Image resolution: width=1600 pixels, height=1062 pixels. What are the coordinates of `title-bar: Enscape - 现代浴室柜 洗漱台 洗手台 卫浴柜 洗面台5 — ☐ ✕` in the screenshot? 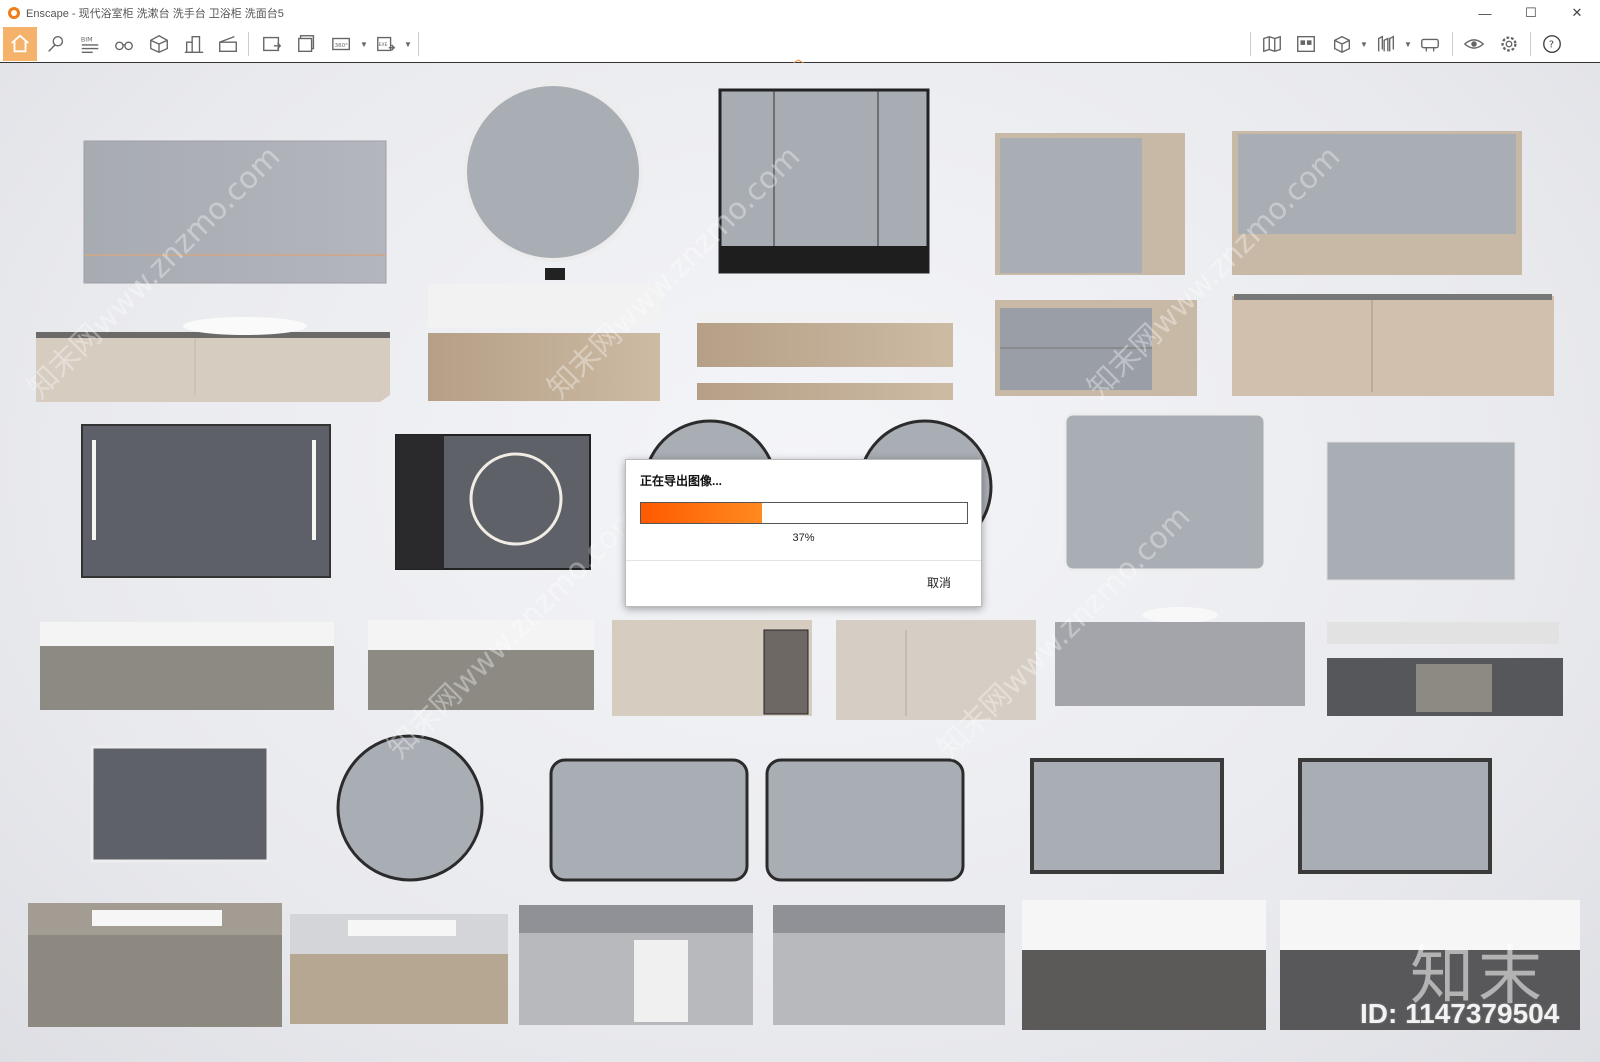 It's located at (800, 13).